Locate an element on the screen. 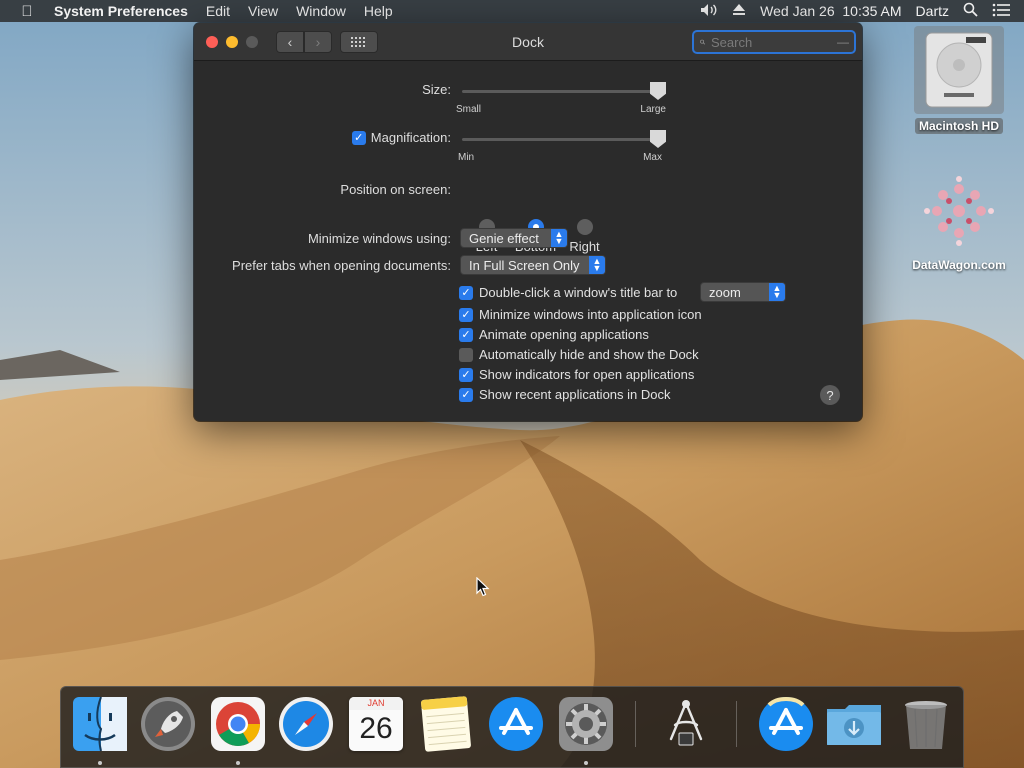 Image resolution: width=1024 pixels, height=768 pixels. flower-logo-icon is located at coordinates (959, 211).